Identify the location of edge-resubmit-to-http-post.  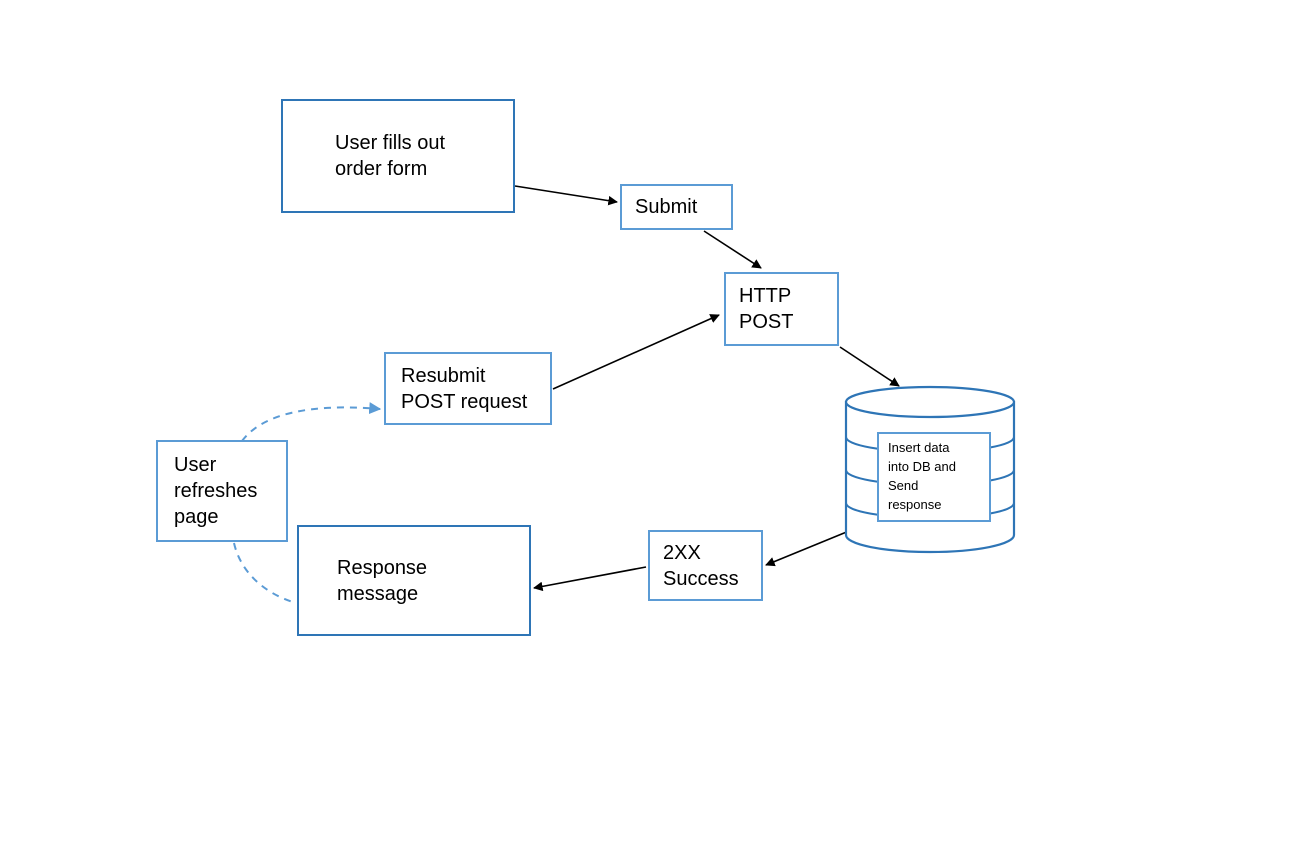
(636, 352).